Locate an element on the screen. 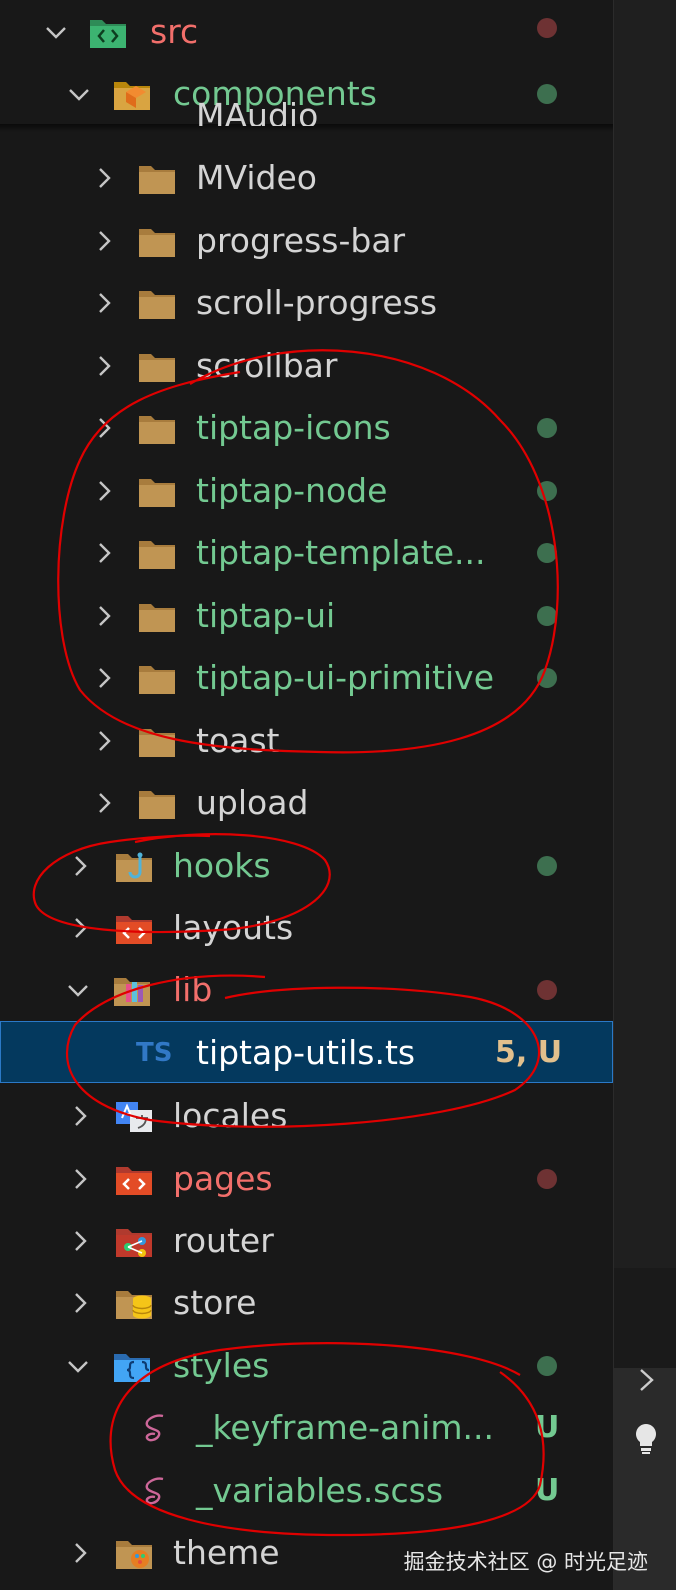  typescript-icon: TS is located at coordinates (154, 1053).